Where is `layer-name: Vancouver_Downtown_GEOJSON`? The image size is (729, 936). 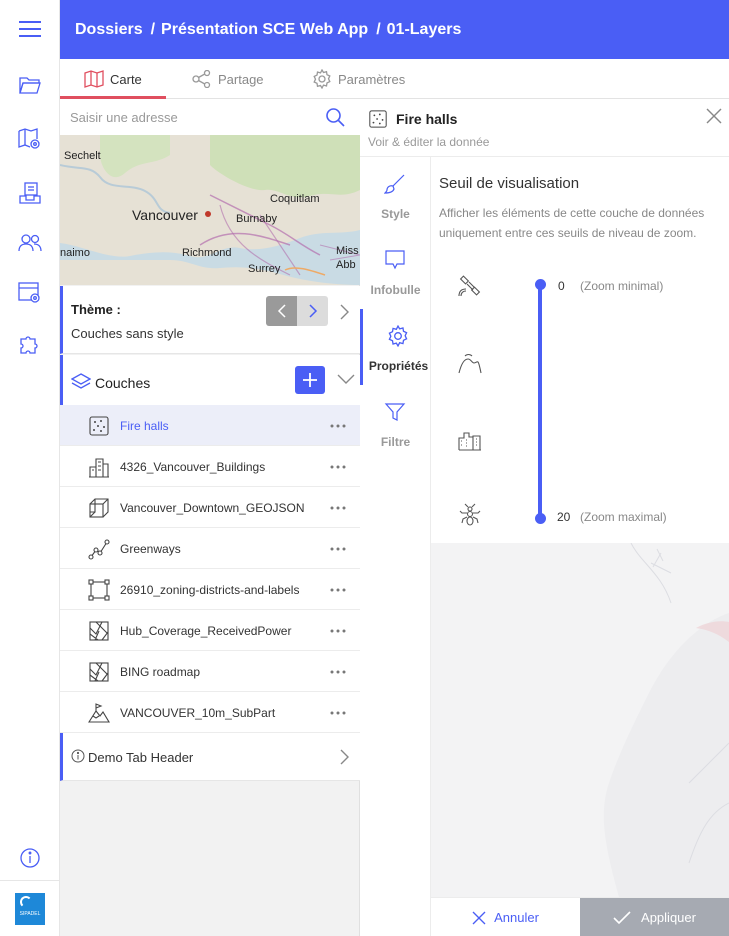
layer-name: Vancouver_Downtown_GEOJSON is located at coordinates (212, 508).